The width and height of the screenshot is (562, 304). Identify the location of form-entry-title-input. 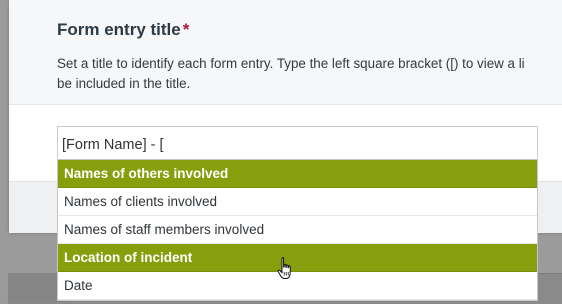
(297, 142).